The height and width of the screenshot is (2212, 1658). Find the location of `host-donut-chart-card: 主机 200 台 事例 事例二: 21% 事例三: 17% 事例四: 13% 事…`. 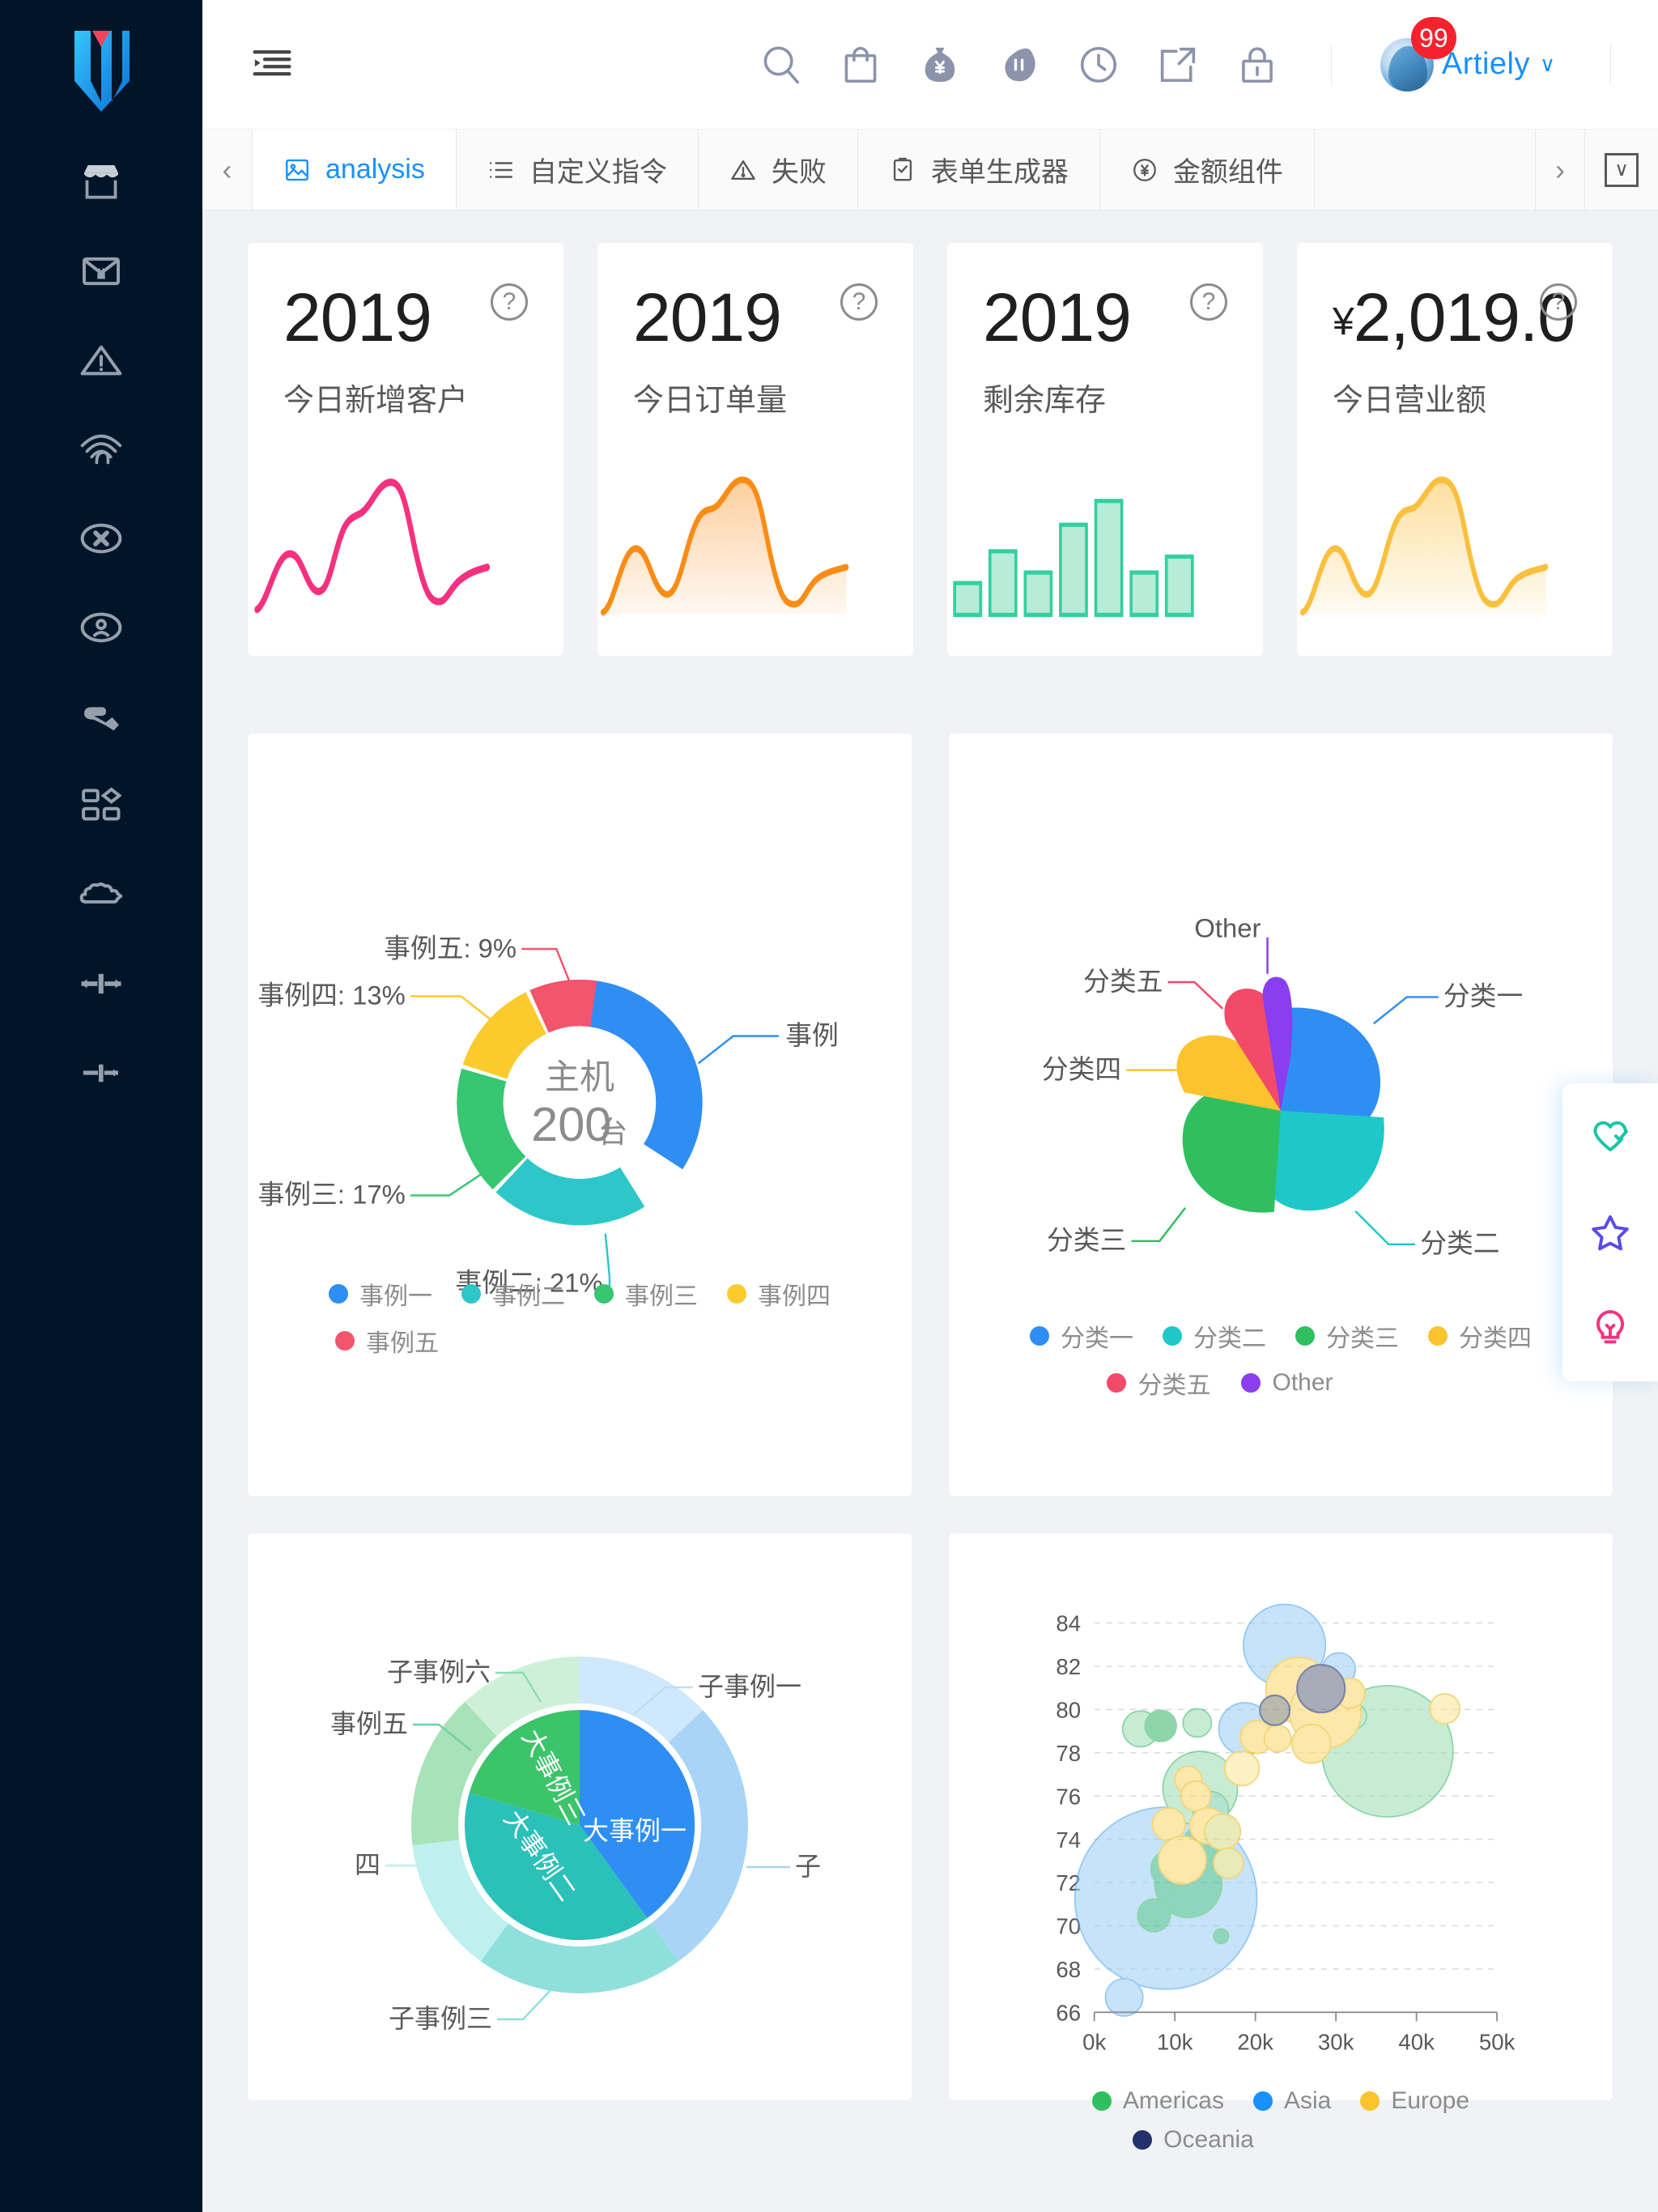

host-donut-chart-card: 主机 200 台 事例 事例二: 21% 事例三: 17% 事例四: 13% 事… is located at coordinates (580, 1115).